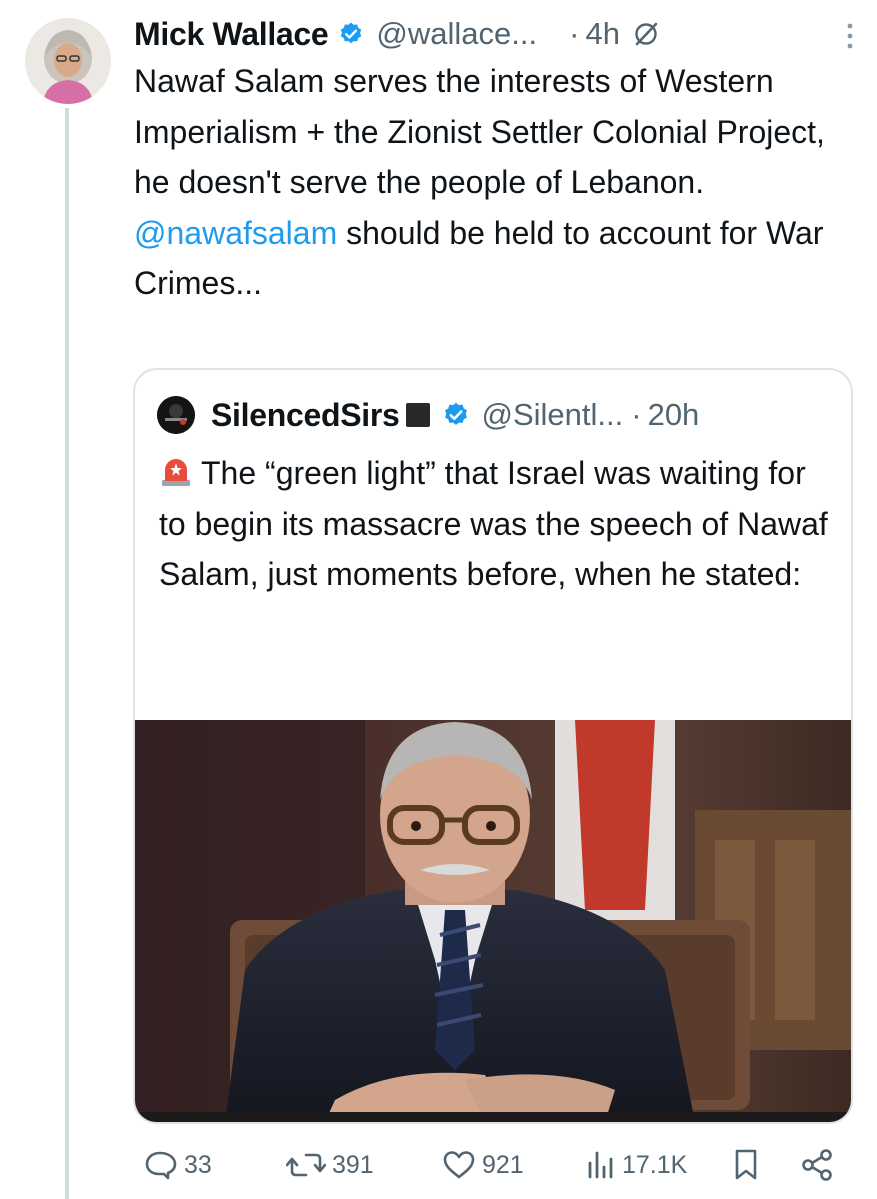  I want to click on like-count: 921, so click(503, 1164).